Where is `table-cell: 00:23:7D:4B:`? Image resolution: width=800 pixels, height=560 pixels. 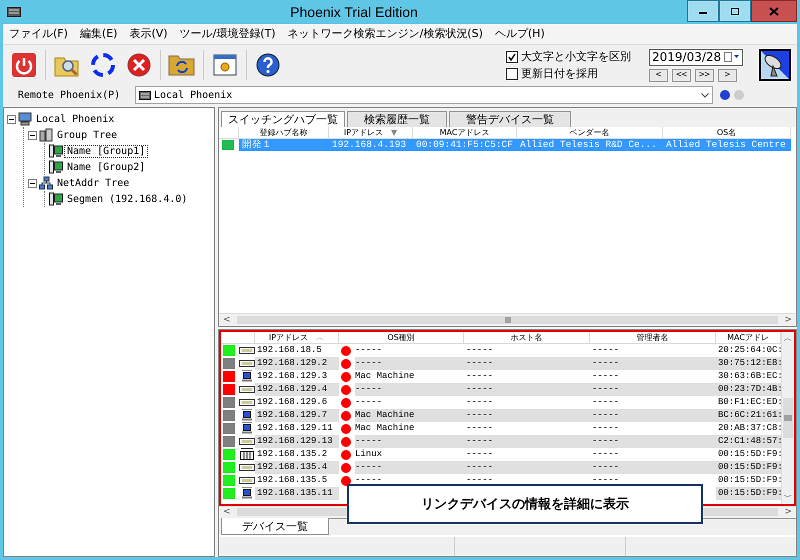
table-cell: 00:23:7D:4B: is located at coordinates (748, 389).